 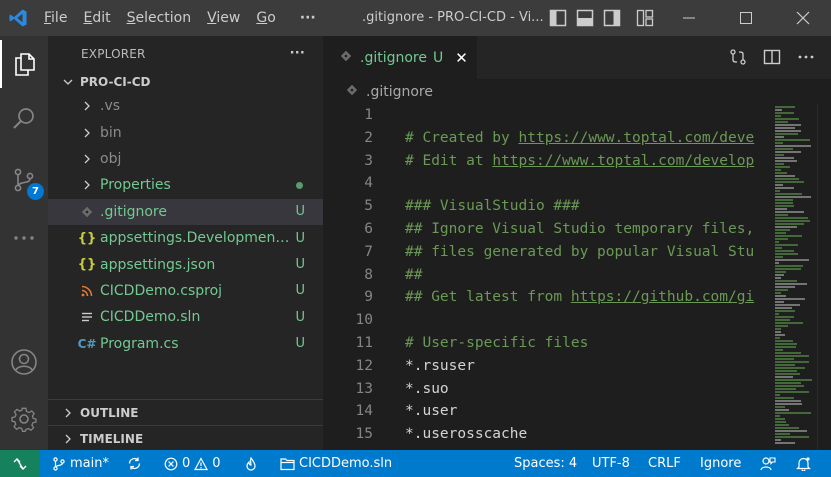 What do you see at coordinates (96, 18) in the screenshot?
I see `menu-edit: Edit` at bounding box center [96, 18].